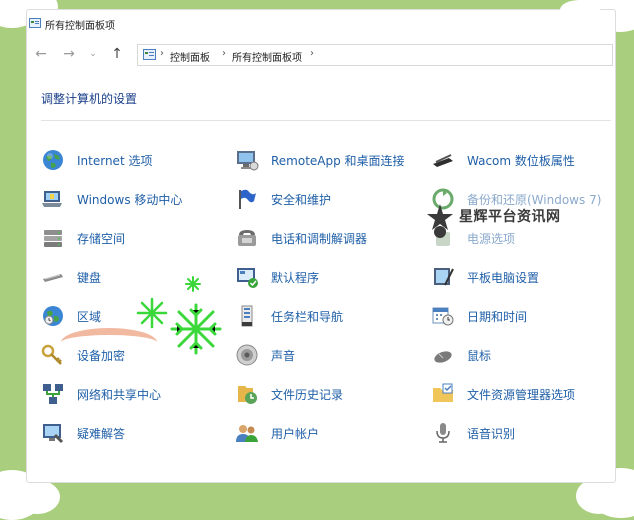  Describe the element at coordinates (485, 277) in the screenshot. I see `item-tablet-settings: 平板电脑设置` at that location.